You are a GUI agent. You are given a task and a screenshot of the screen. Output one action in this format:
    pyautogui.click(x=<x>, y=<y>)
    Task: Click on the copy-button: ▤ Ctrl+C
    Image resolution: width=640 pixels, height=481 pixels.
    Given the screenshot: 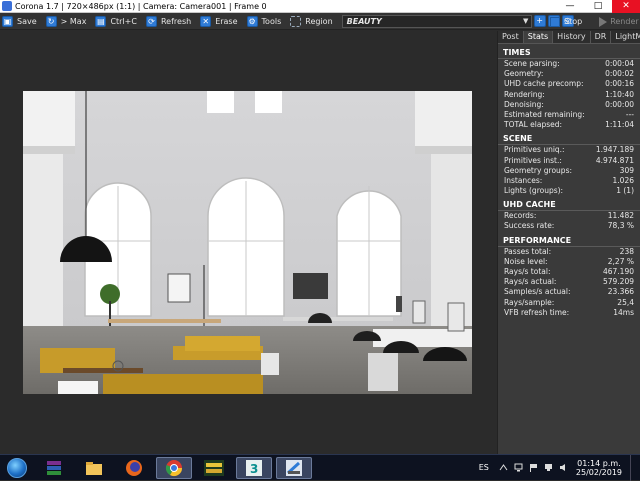 What is the action you would take?
    pyautogui.click(x=117, y=21)
    